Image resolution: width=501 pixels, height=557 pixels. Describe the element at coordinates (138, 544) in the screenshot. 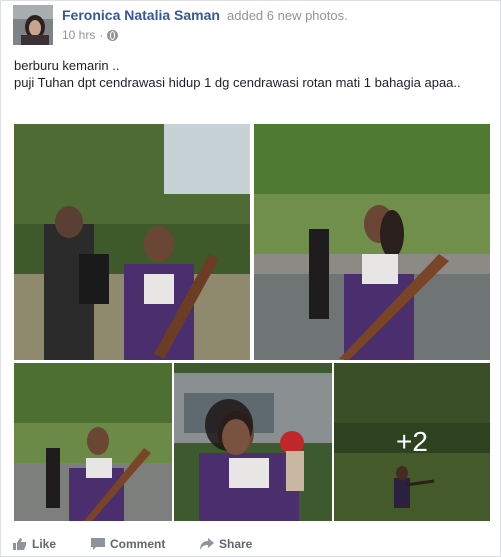

I see `comment-label: Comment` at that location.